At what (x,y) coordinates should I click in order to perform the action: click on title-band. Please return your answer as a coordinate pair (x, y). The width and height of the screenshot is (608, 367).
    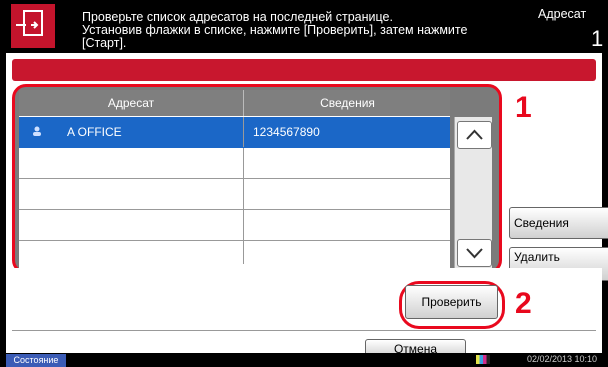
    Looking at the image, I should click on (304, 68).